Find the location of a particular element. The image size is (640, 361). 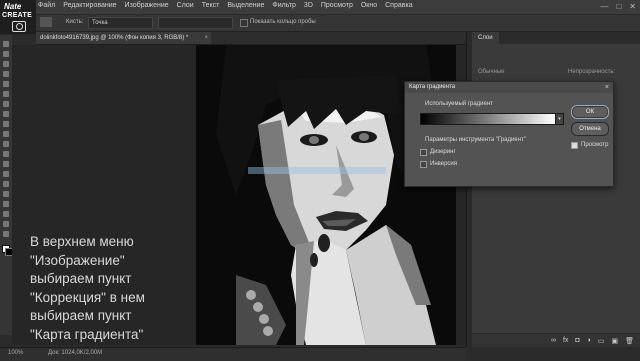

channel-logo: Nate CREATE is located at coordinates (18, 17).